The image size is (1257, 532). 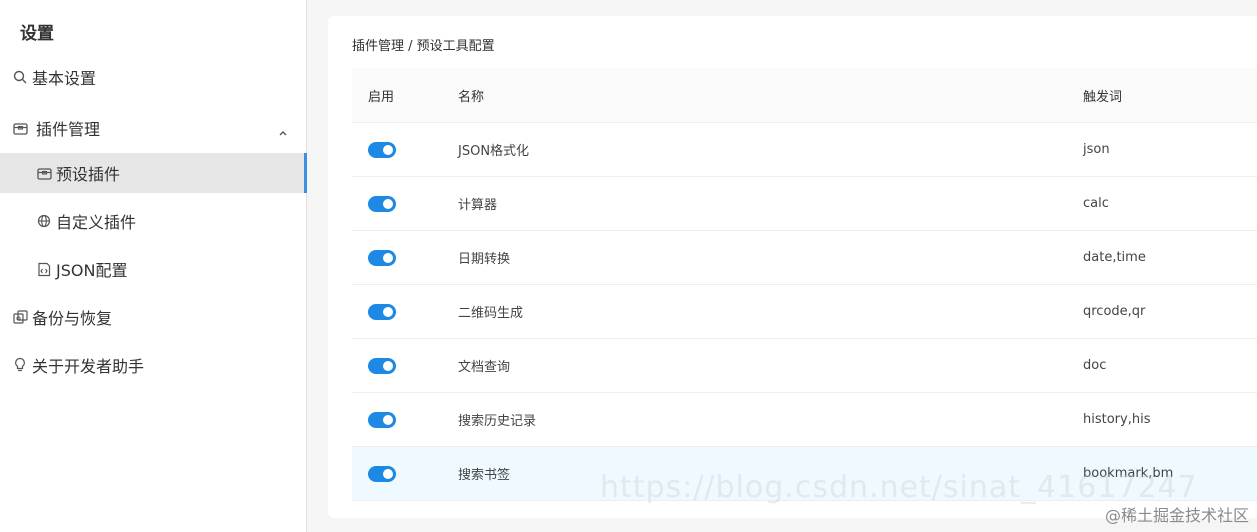 What do you see at coordinates (1096, 203) in the screenshot?
I see `plugin-trigger: calc` at bounding box center [1096, 203].